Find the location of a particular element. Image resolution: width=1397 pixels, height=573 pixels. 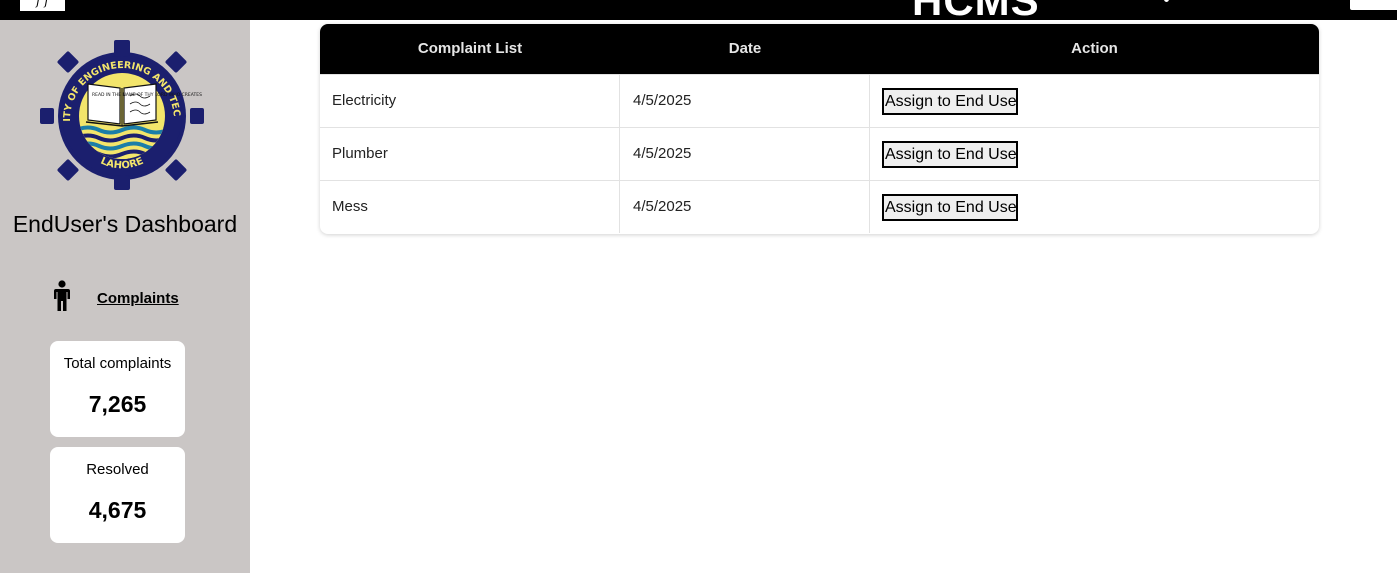

table-row: Plumber 4/5/2025 Assign to End User is located at coordinates (819, 153).